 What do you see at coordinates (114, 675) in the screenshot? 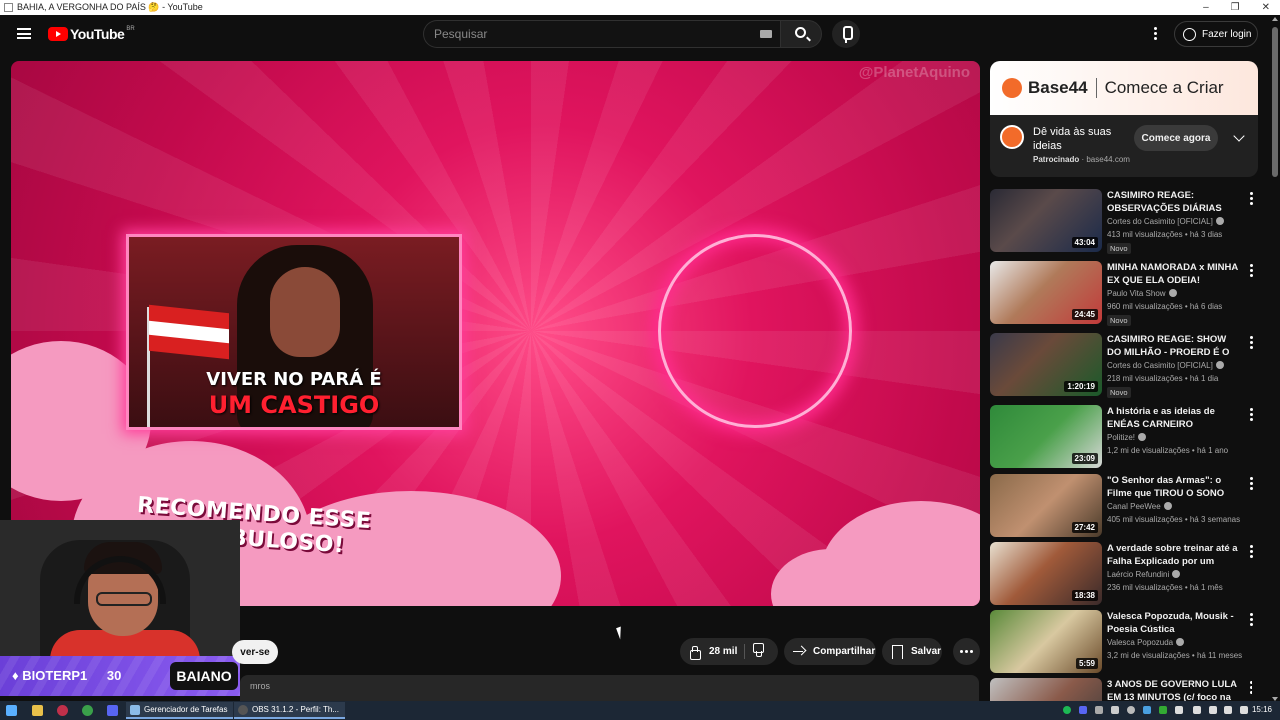
I see `sub-count: 30` at bounding box center [114, 675].